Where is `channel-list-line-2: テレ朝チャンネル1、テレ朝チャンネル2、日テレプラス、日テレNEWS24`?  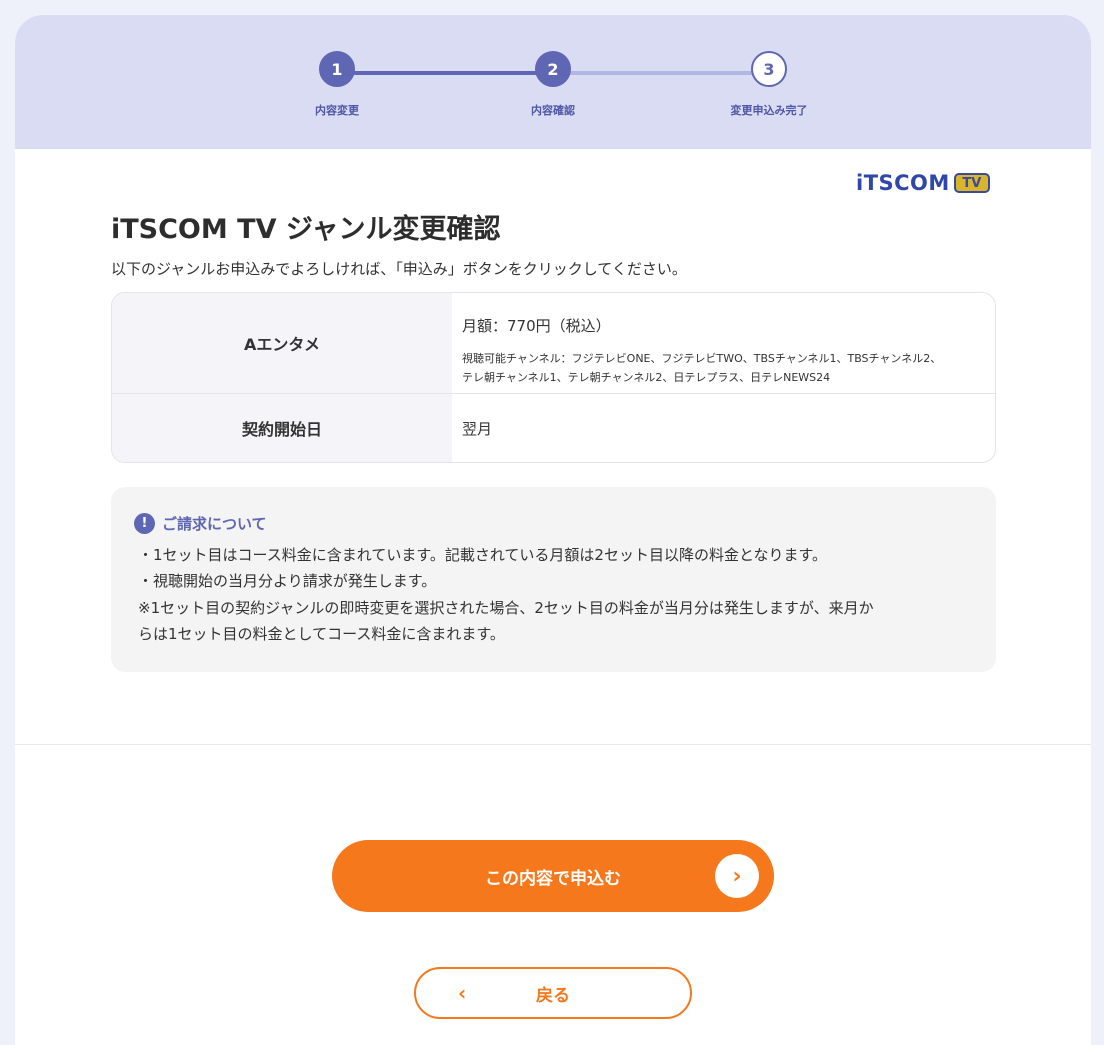
channel-list-line-2: テレ朝チャンネル1、テレ朝チャンネル2、日テレプラス、日テレNEWS24 is located at coordinates (646, 377).